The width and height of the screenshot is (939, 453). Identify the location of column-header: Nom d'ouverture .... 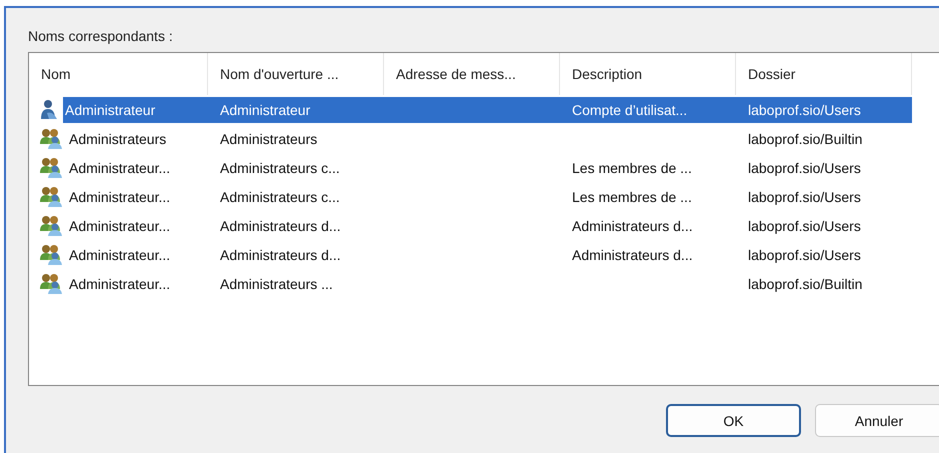
(296, 74).